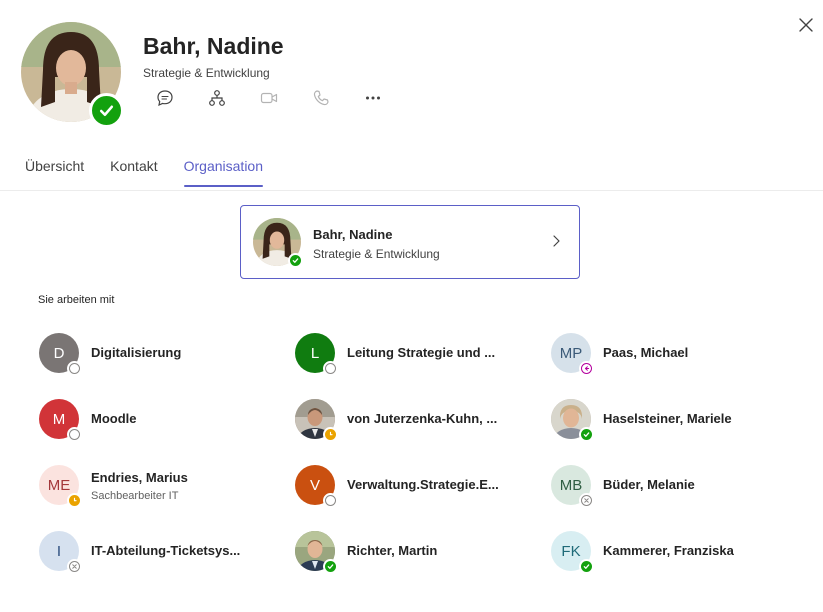 The image size is (823, 612). I want to click on colleague-item: M Moodle, so click(153, 420).